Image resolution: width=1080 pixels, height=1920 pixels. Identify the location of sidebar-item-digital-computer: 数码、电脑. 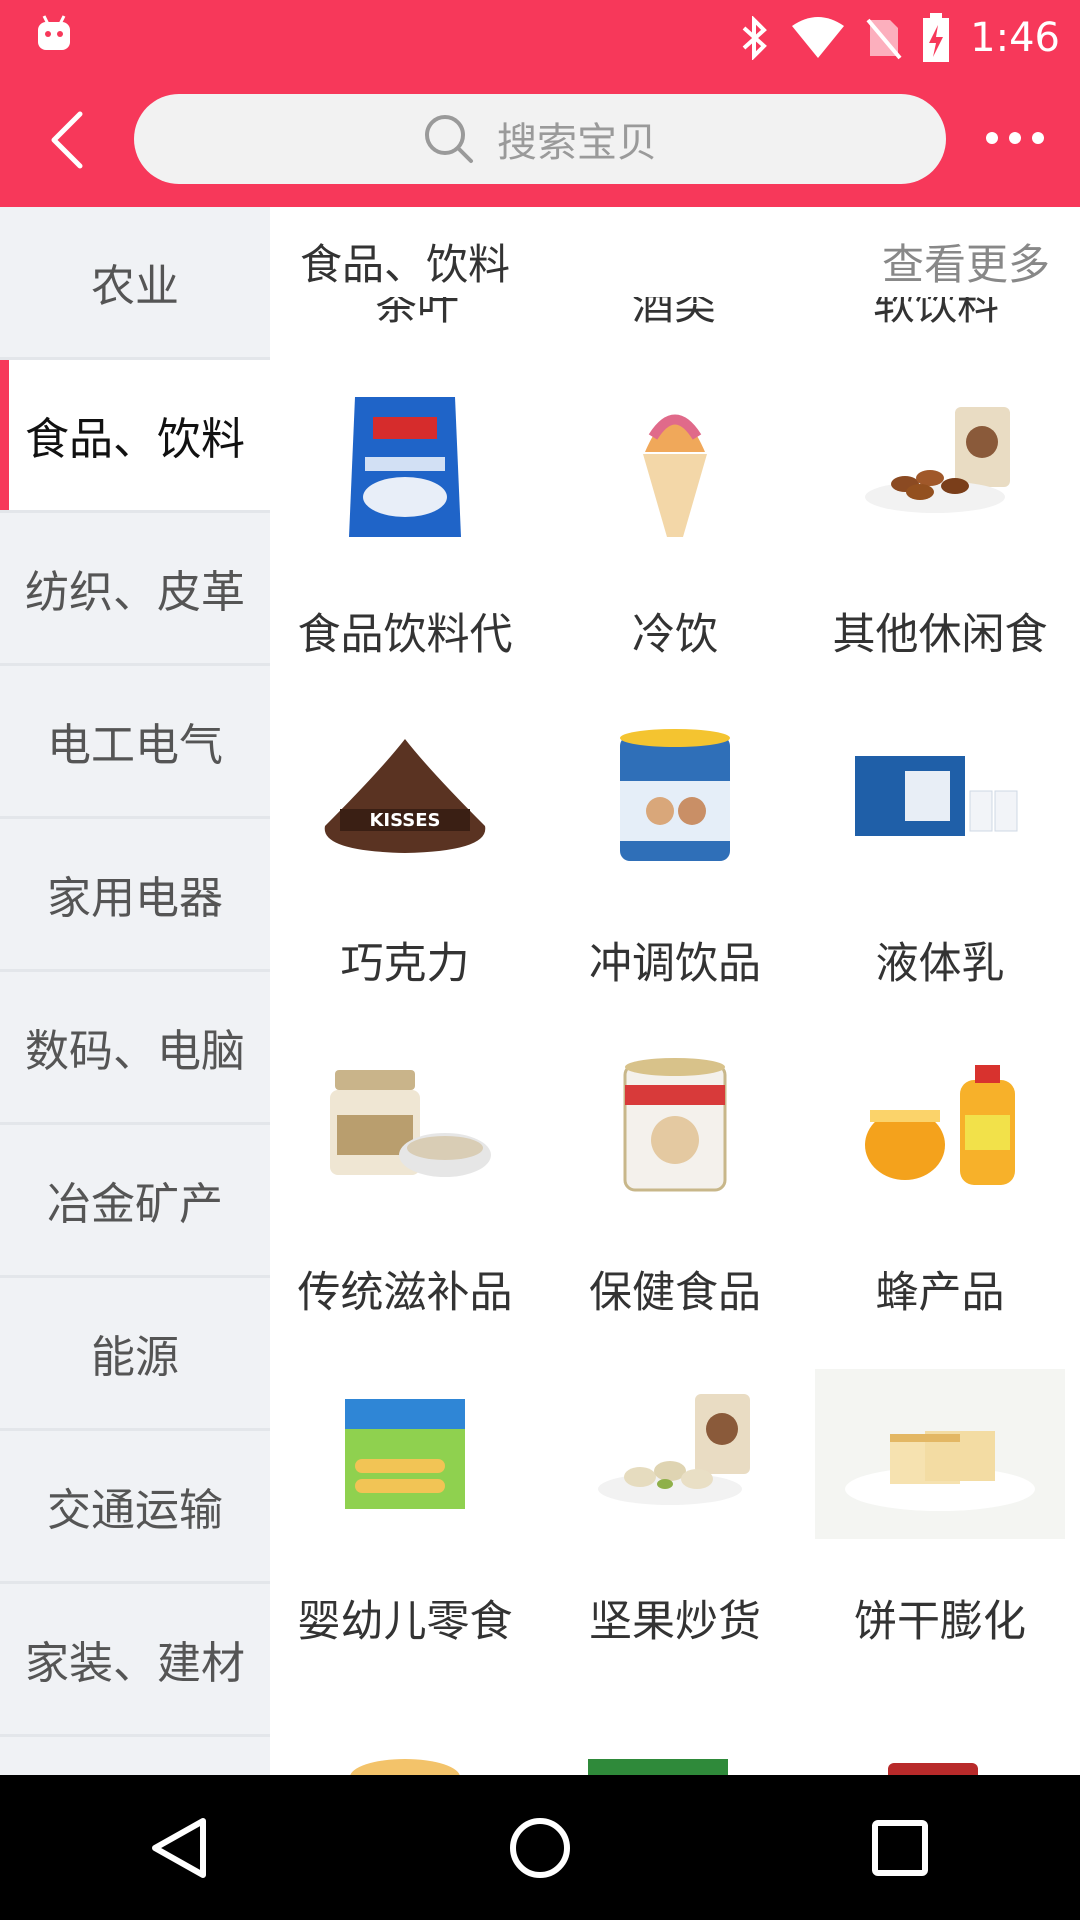
(135, 1048).